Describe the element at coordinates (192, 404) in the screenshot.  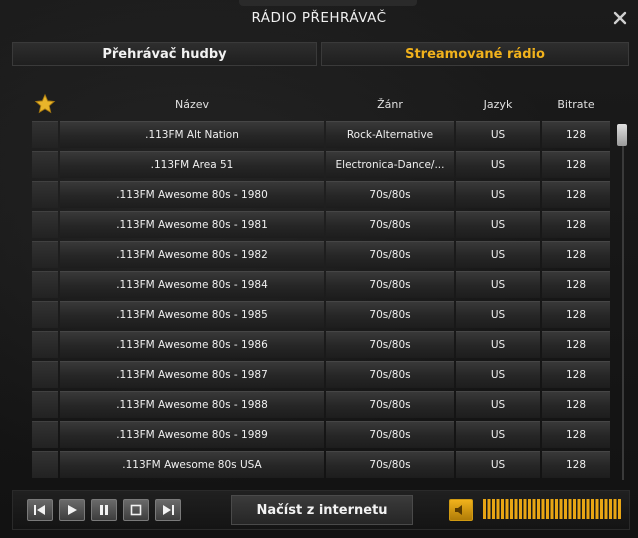
I see `station-name: .113FM Awesome 80s - 1988` at that location.